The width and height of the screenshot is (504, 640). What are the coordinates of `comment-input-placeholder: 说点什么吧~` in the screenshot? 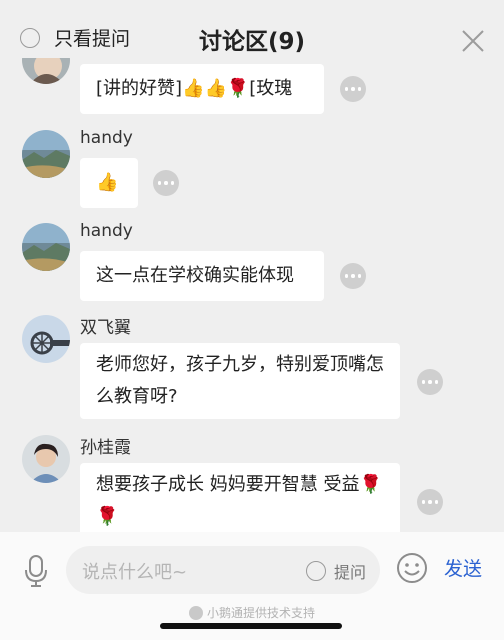 It's located at (135, 572).